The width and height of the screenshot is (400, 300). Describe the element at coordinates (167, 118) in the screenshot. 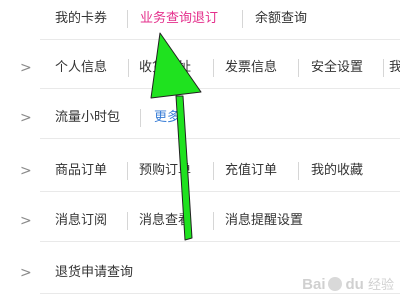

I see `more-link: 更多` at that location.